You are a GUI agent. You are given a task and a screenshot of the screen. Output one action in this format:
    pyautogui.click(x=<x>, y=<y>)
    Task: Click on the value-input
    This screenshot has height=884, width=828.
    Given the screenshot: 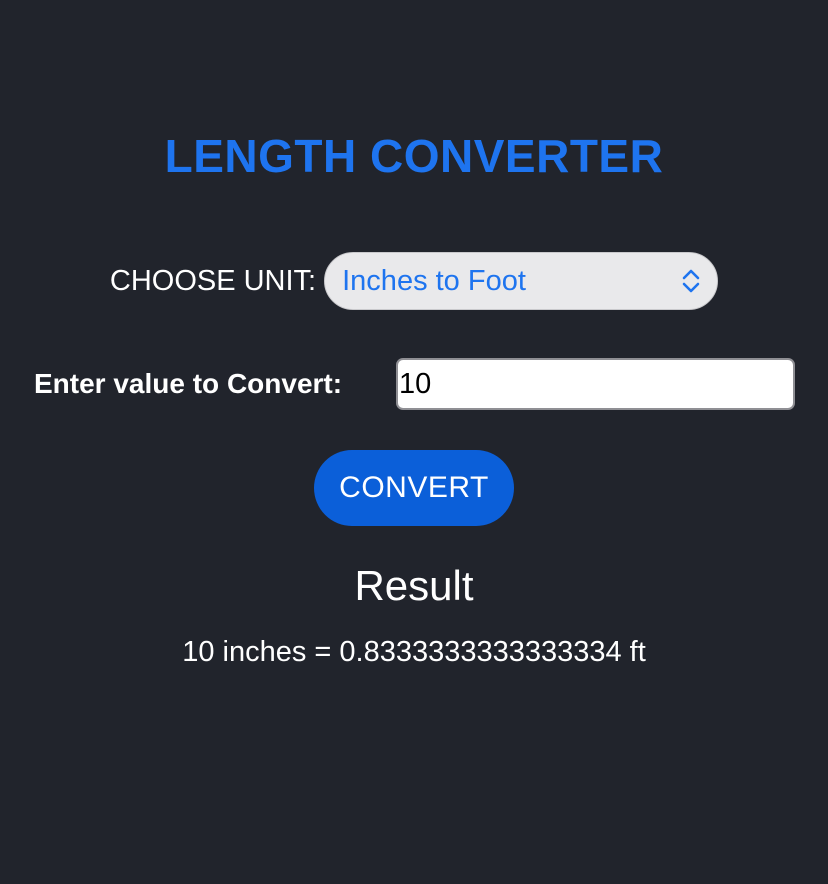 What is the action you would take?
    pyautogui.click(x=595, y=384)
    